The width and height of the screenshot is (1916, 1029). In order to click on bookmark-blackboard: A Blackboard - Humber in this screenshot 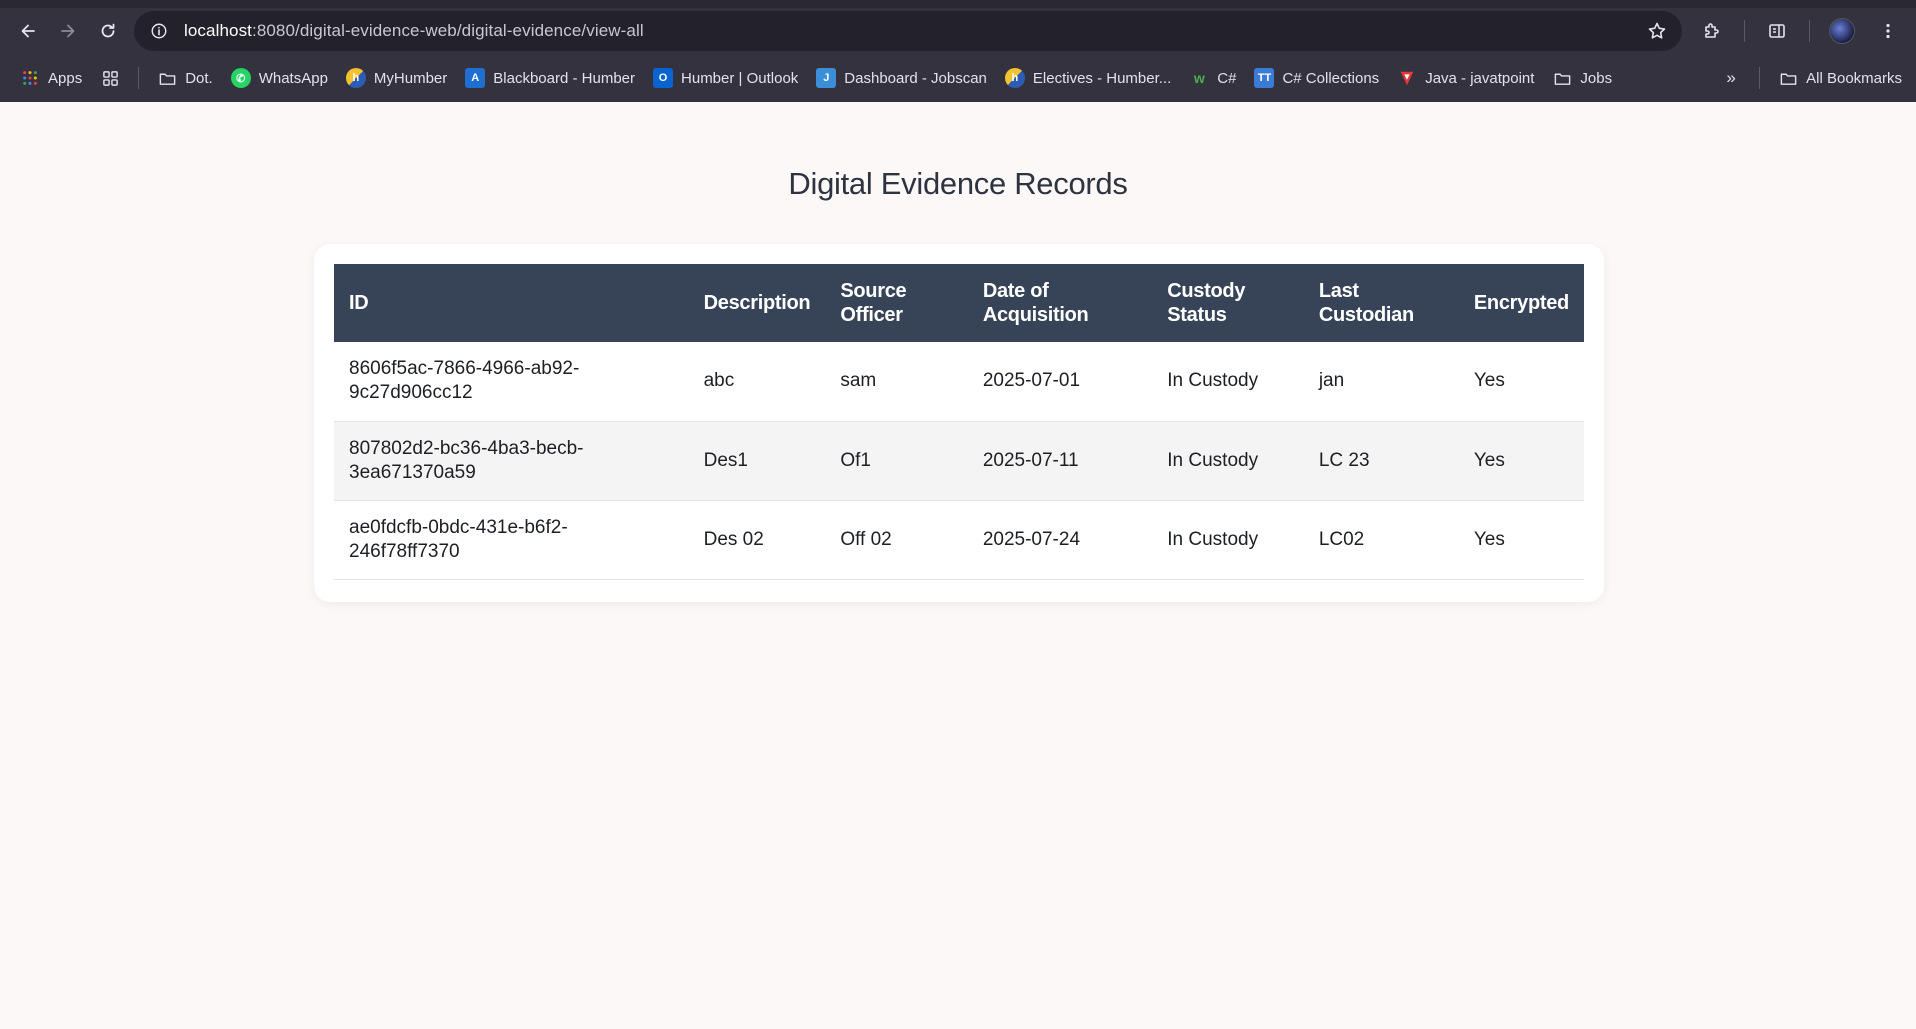, I will do `click(550, 78)`.